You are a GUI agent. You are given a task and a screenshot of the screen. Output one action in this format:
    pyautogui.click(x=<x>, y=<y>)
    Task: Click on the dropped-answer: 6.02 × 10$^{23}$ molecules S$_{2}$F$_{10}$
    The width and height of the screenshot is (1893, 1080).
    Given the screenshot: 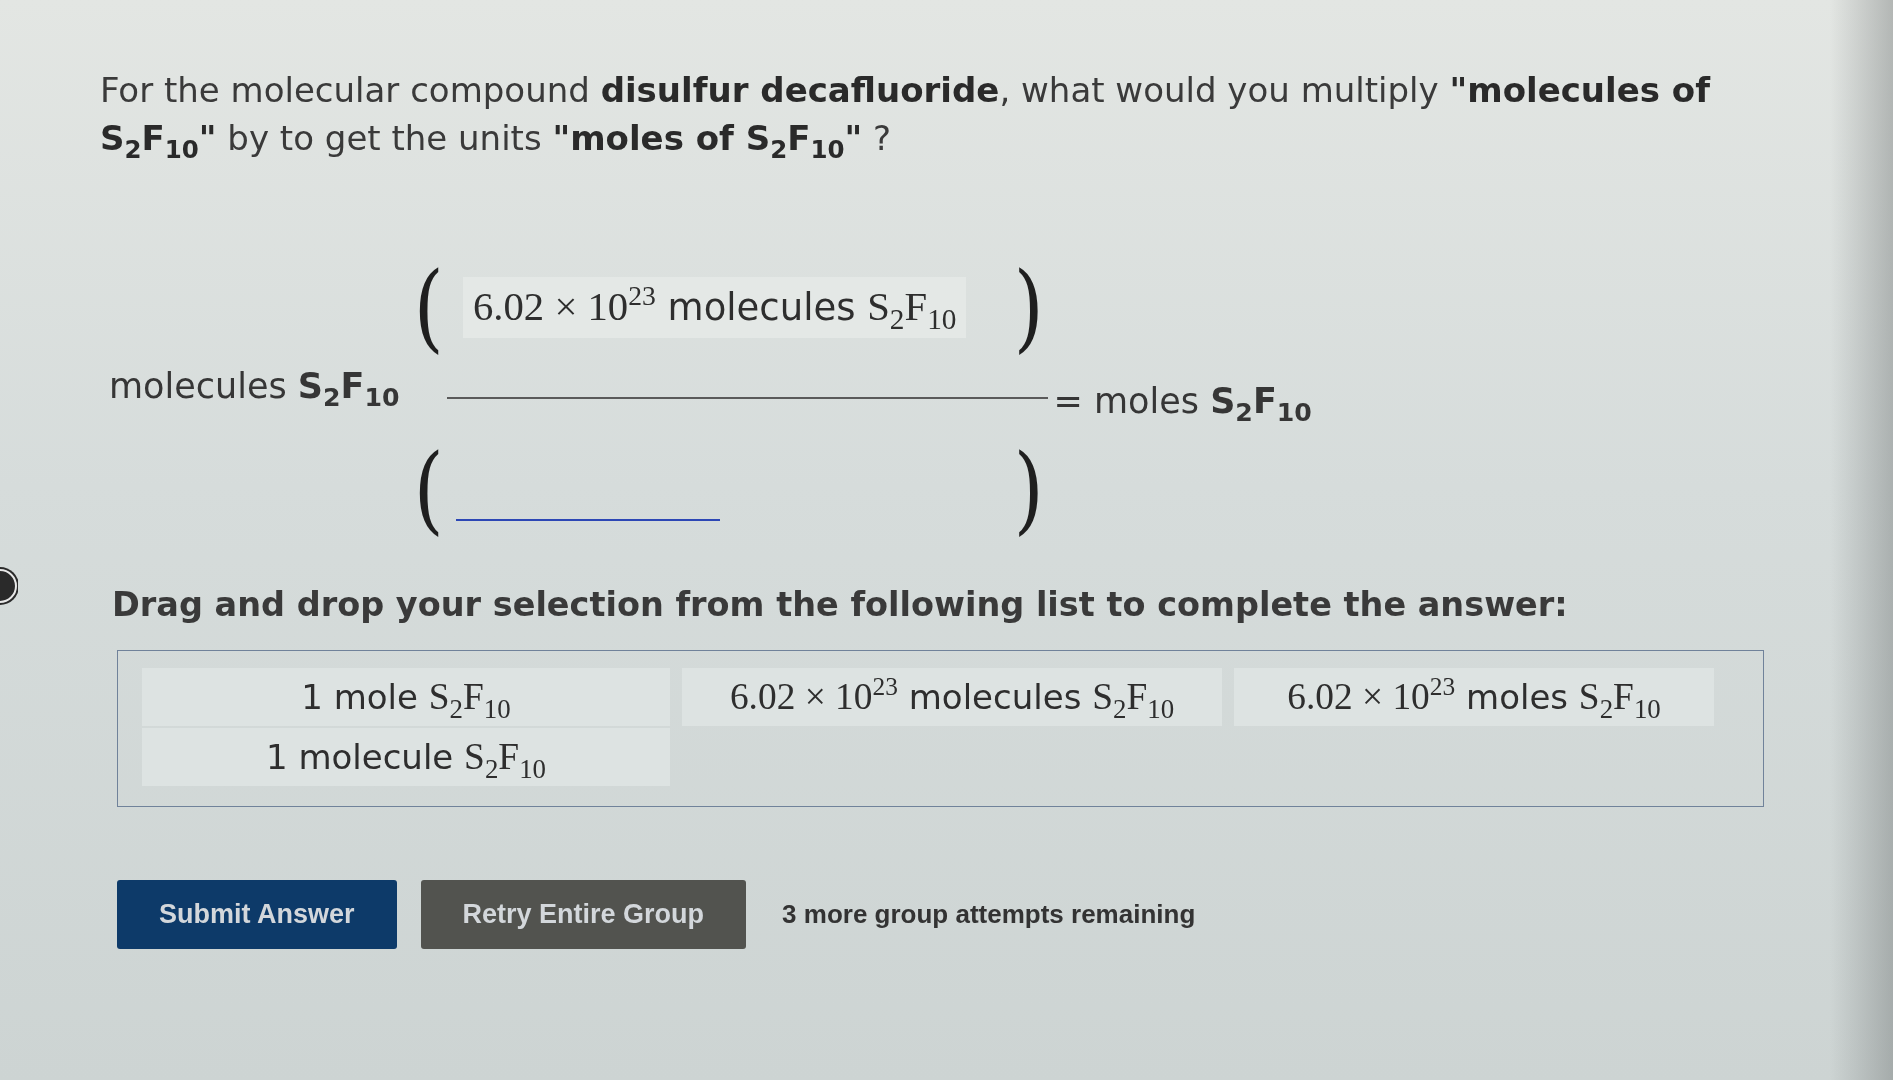 What is the action you would take?
    pyautogui.click(x=715, y=307)
    